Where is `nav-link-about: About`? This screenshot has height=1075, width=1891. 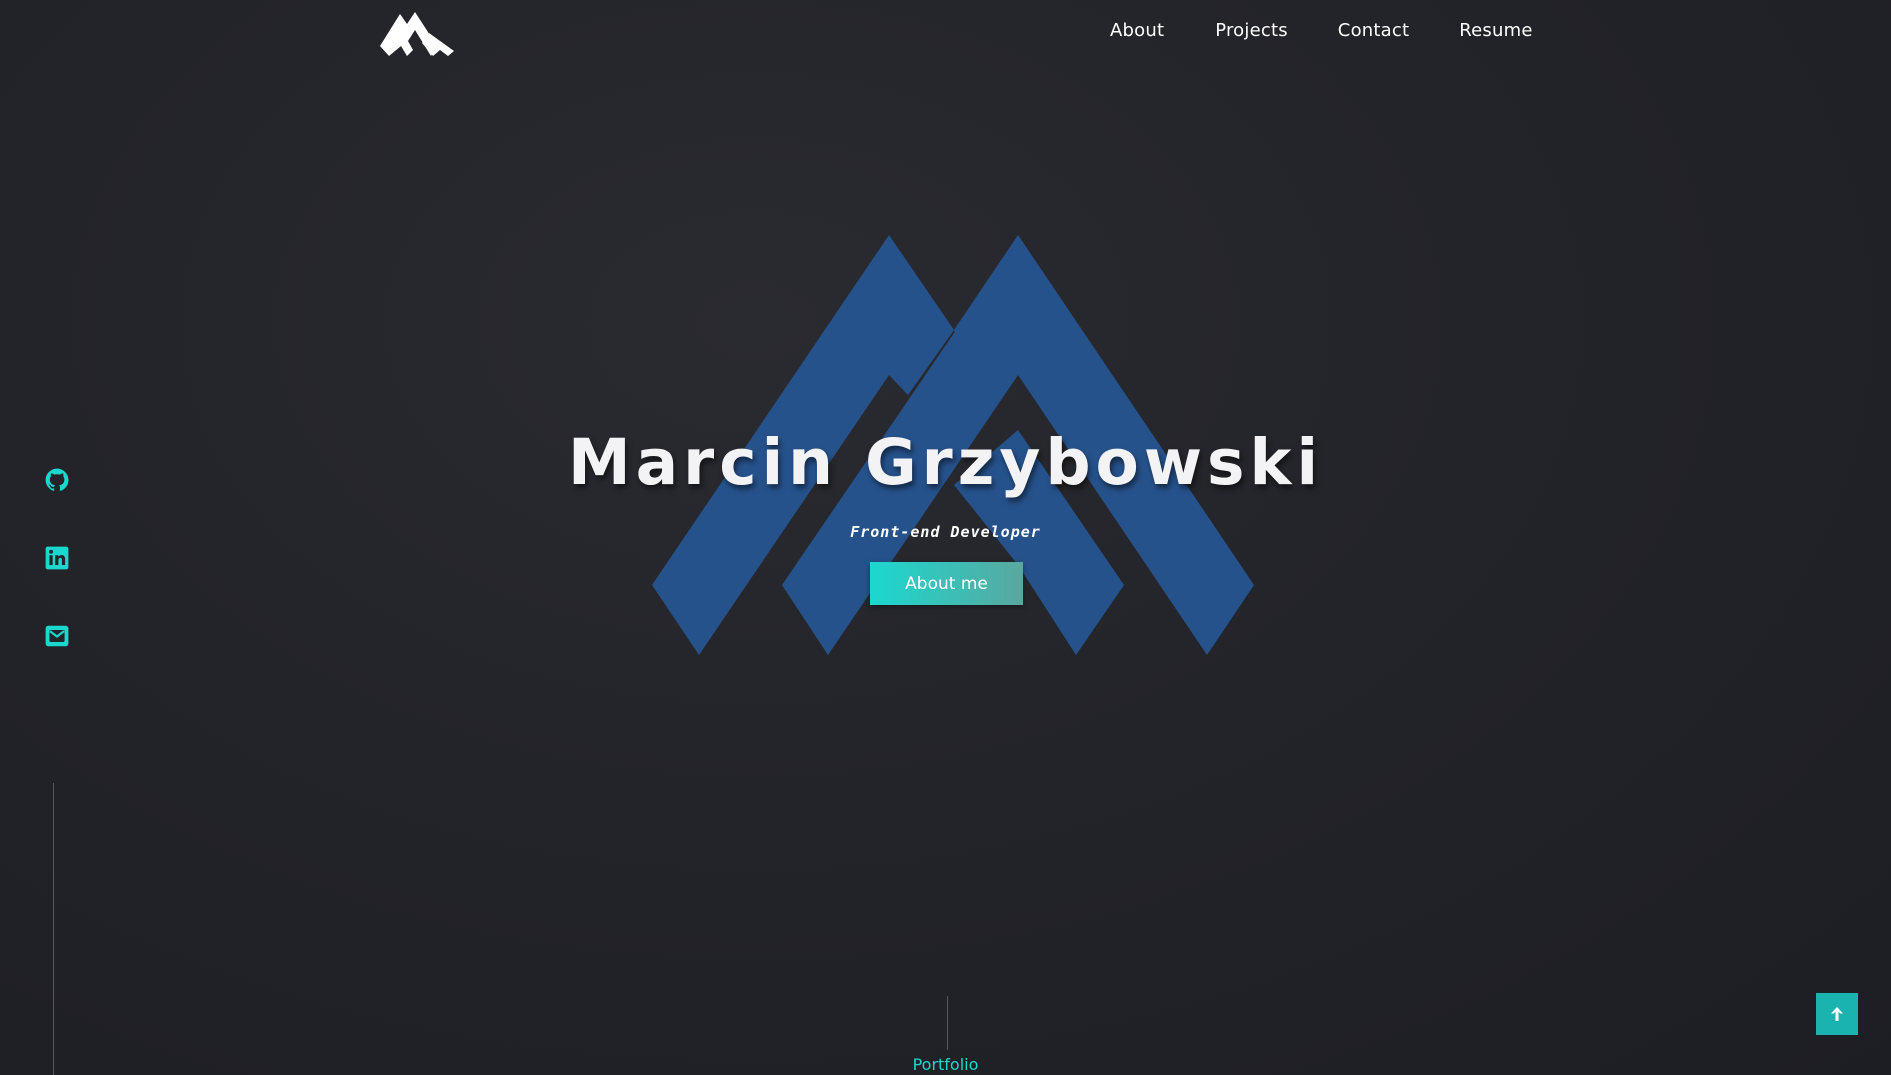 nav-link-about: About is located at coordinates (1137, 31).